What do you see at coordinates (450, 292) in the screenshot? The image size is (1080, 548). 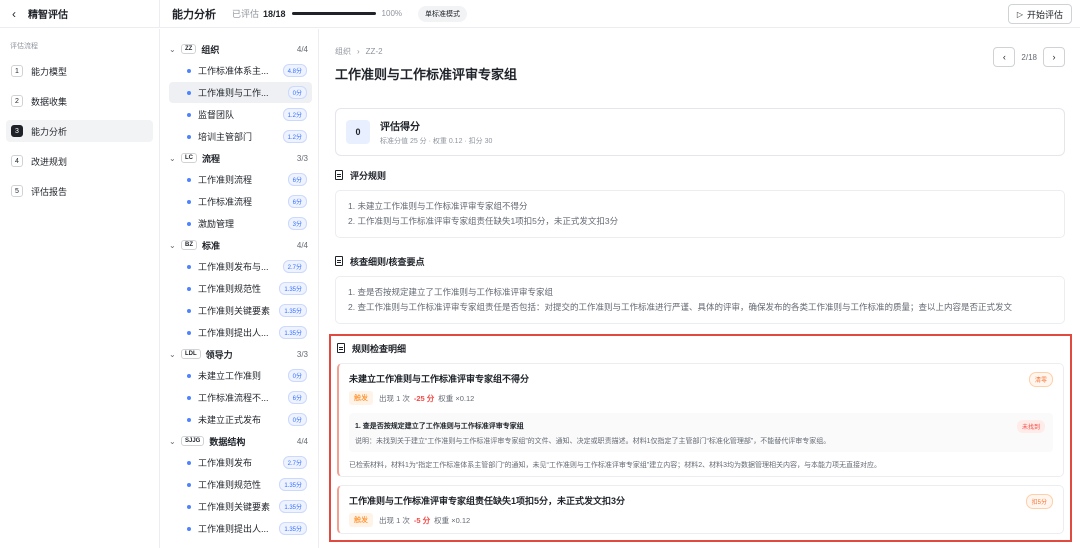 I see `checkpoint-line: 1. 查是否按规定建立了工作准则与工作标准评审专家组` at bounding box center [450, 292].